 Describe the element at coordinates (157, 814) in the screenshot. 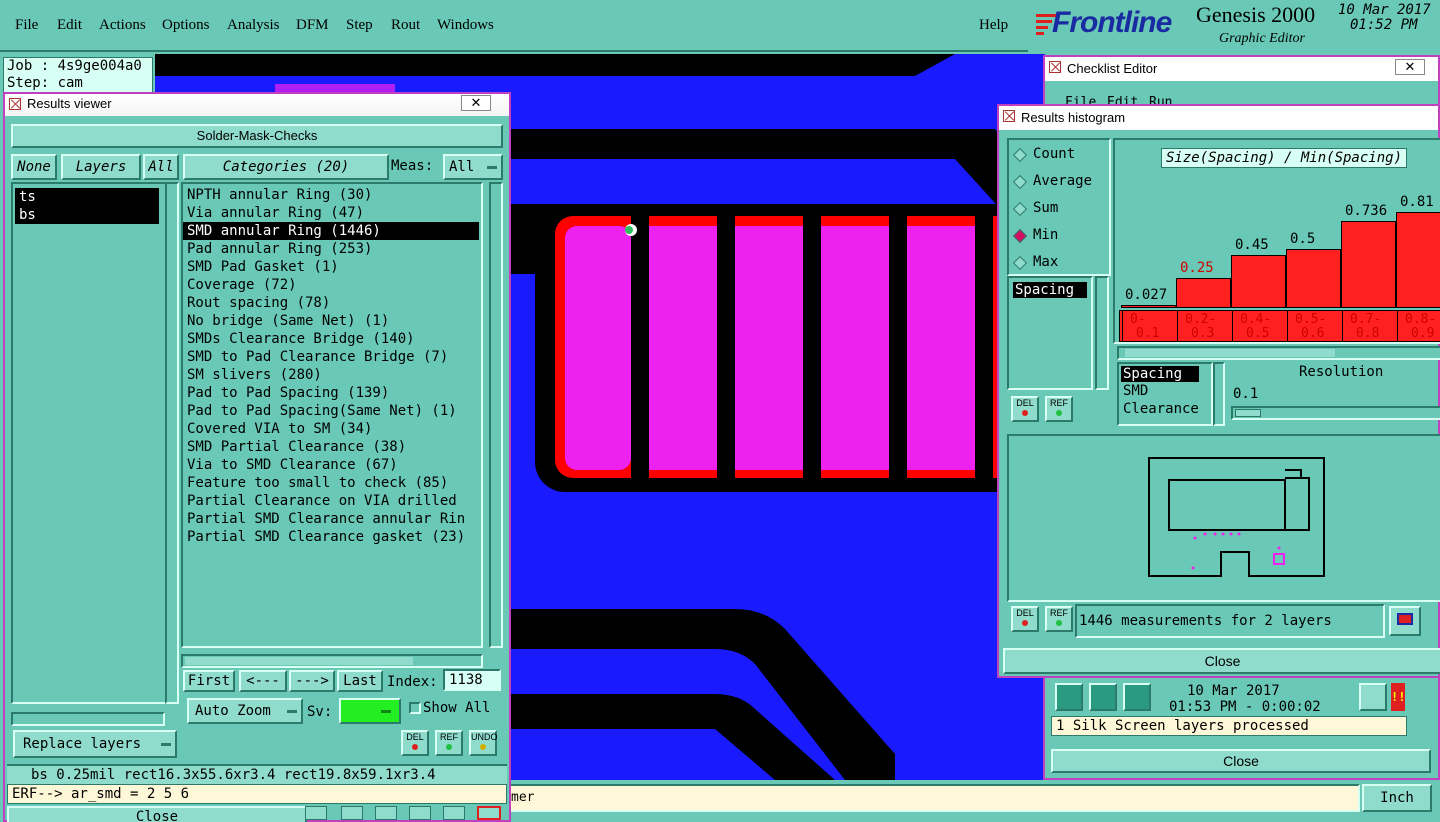

I see `results-viewer-close-button: Close` at that location.